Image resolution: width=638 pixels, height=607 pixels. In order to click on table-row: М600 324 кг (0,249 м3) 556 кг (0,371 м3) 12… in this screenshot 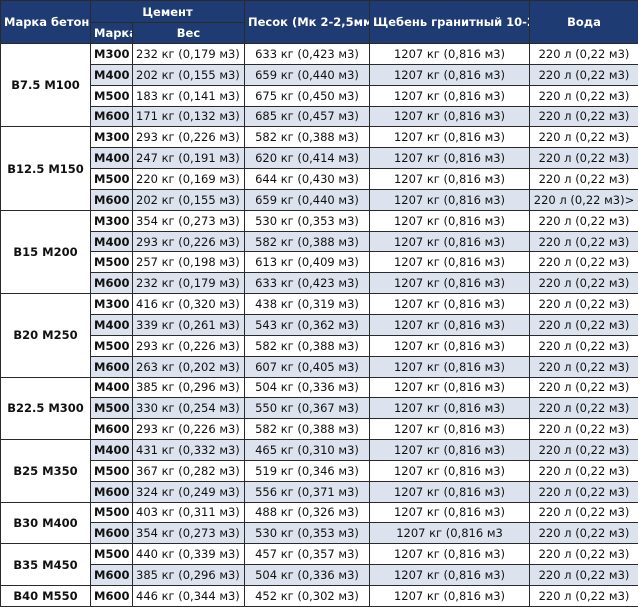, I will do `click(319, 491)`.